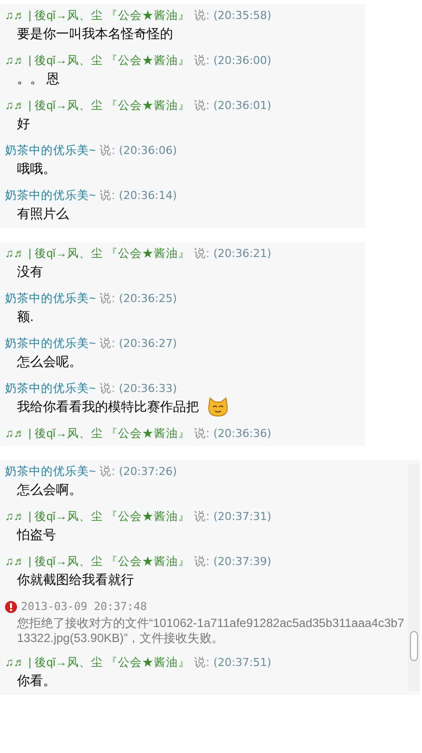  What do you see at coordinates (147, 151) in the screenshot?
I see `message-time: (20:36:06)` at bounding box center [147, 151].